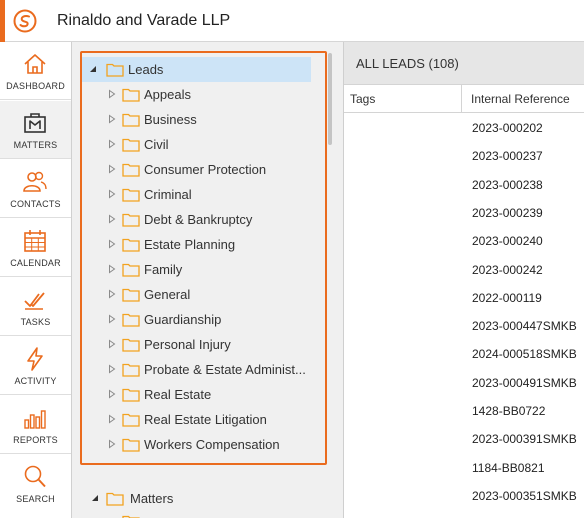 This screenshot has width=584, height=518. Describe the element at coordinates (464, 63) in the screenshot. I see `list-header: ALL LEADS (108)` at that location.